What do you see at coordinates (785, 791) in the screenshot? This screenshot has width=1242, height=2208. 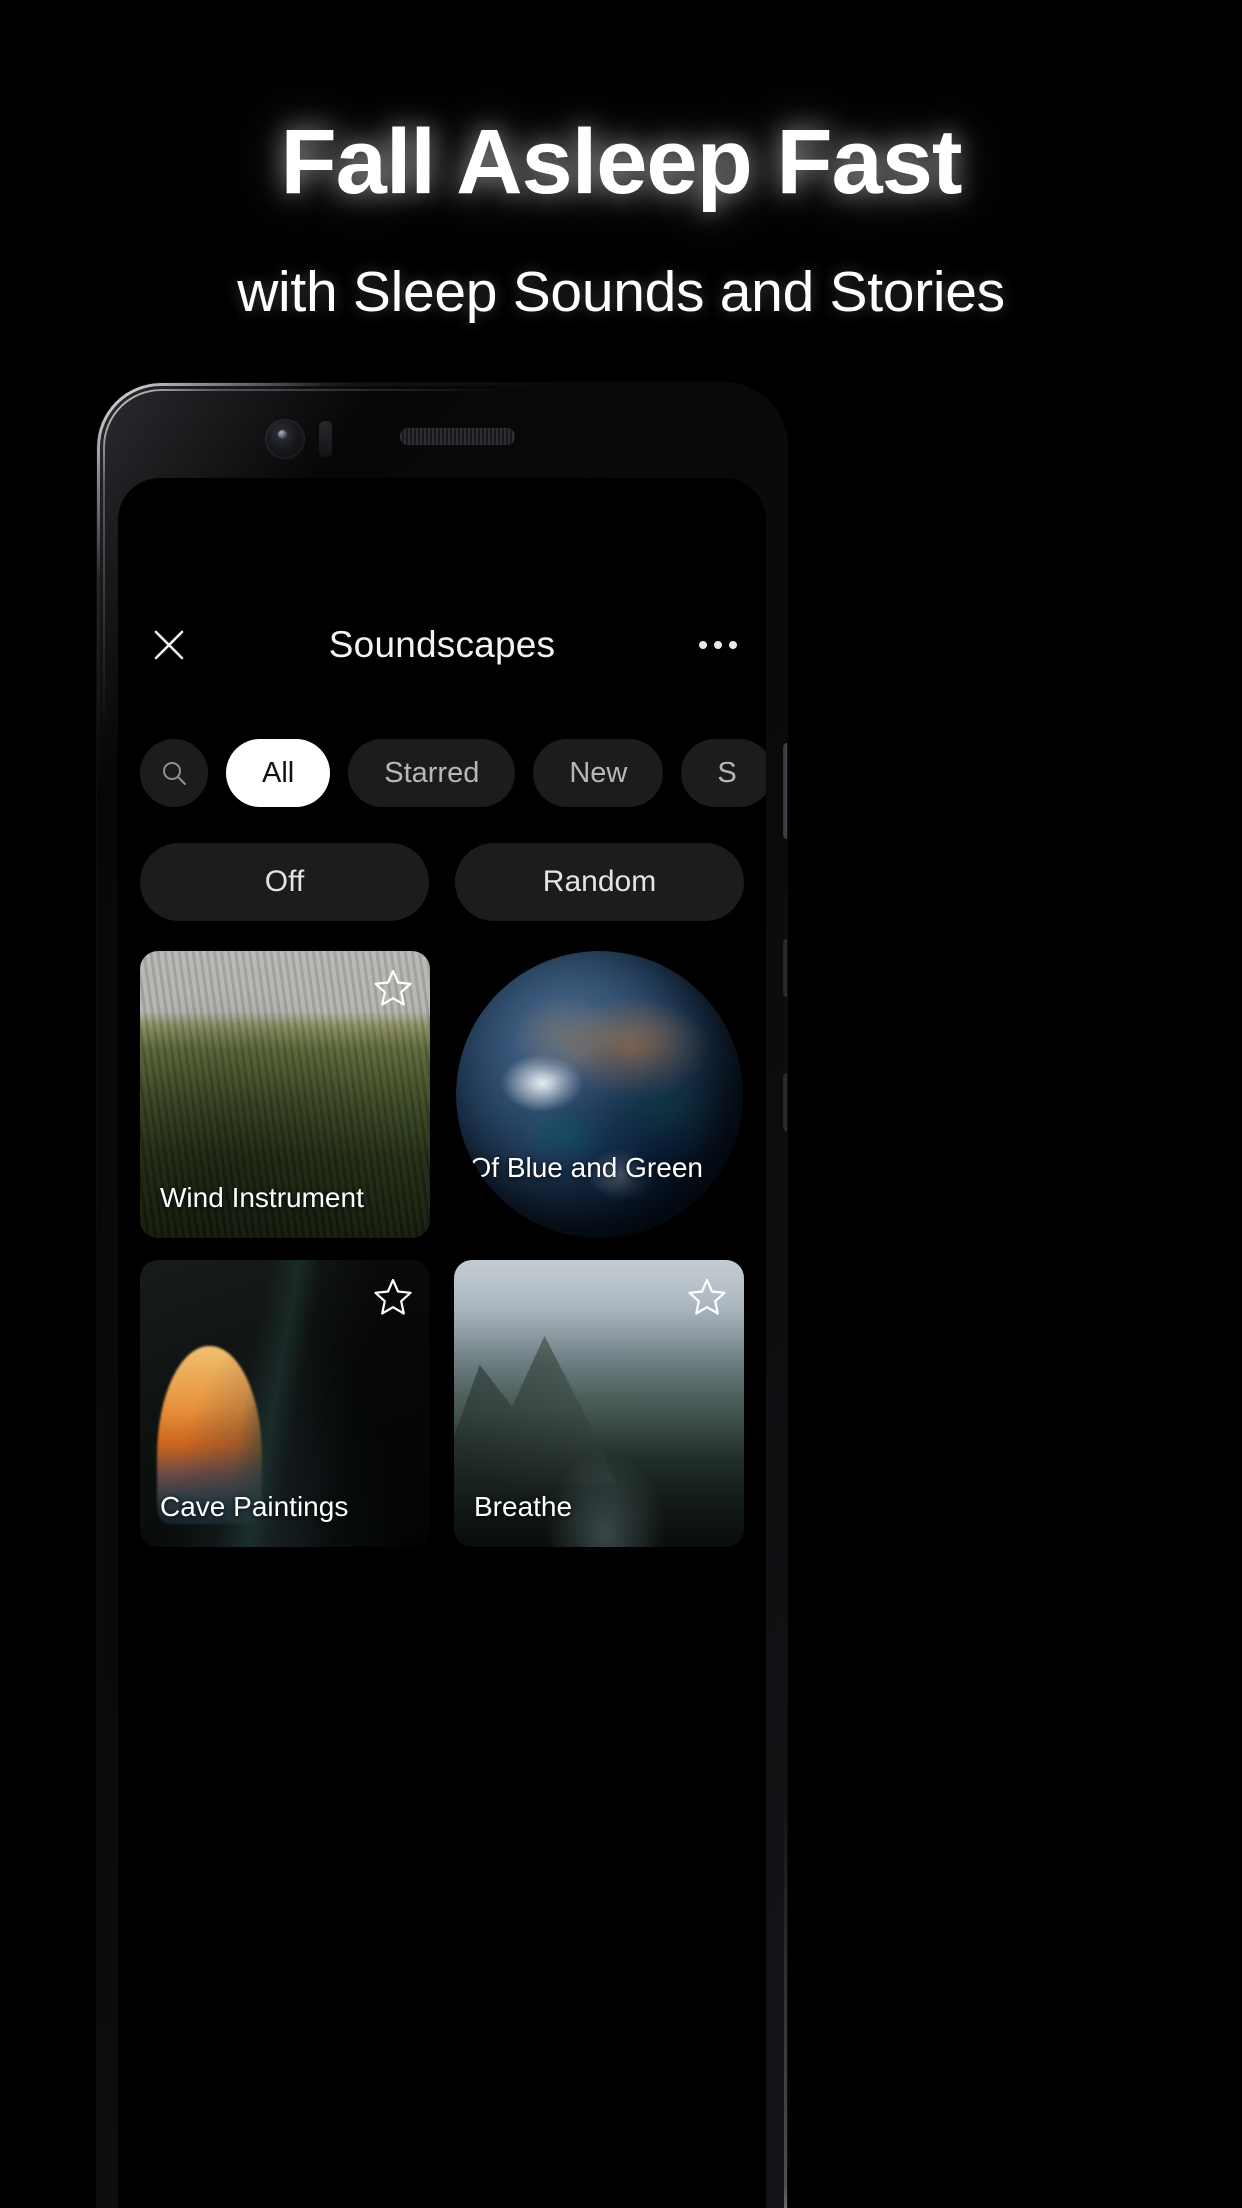 I see `power-button` at bounding box center [785, 791].